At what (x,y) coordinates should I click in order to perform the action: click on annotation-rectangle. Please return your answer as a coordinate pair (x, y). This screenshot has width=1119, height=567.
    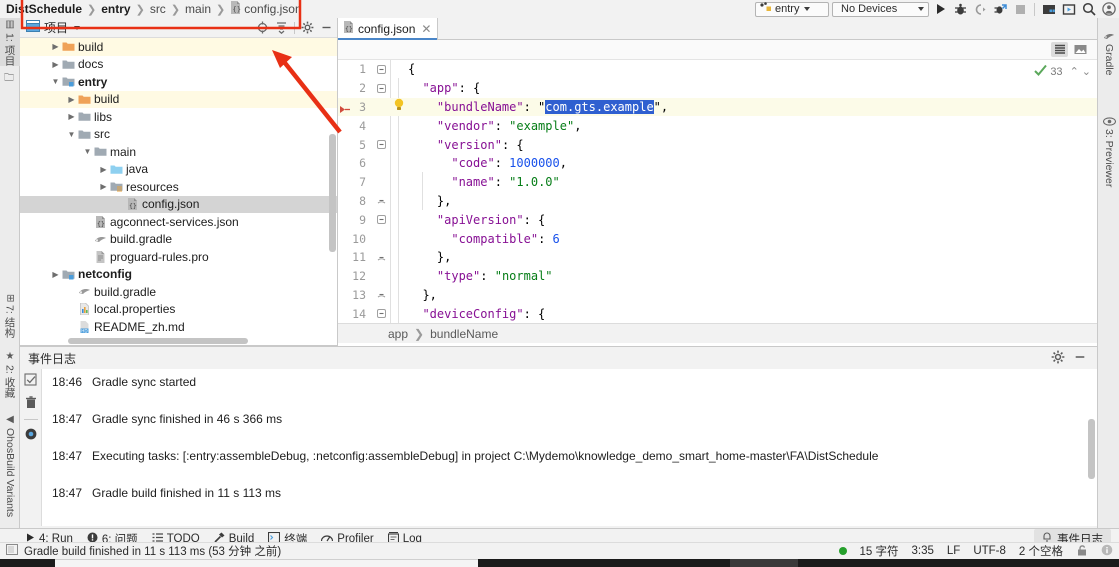
    Looking at the image, I should click on (161, 15).